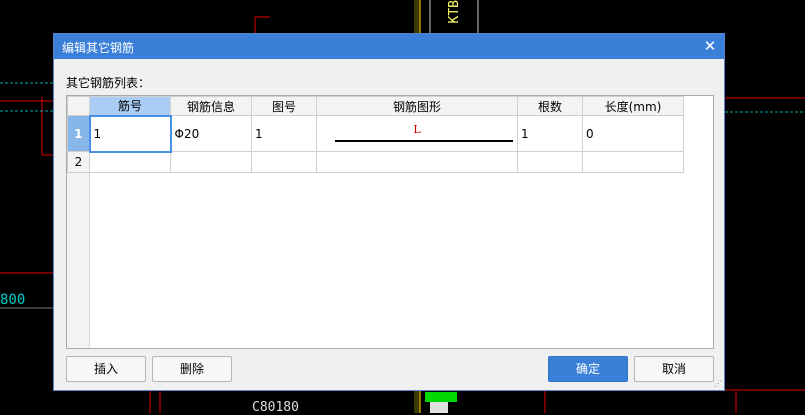 This screenshot has width=805, height=415. Describe the element at coordinates (211, 106) in the screenshot. I see `column-header-rebar-info: 钢筋信息` at that location.